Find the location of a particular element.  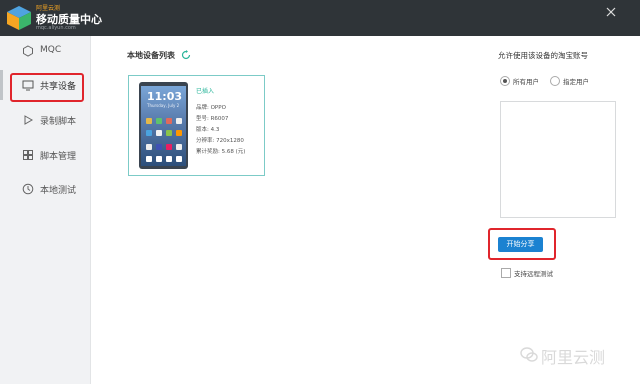

active-indicator is located at coordinates (1, 85).